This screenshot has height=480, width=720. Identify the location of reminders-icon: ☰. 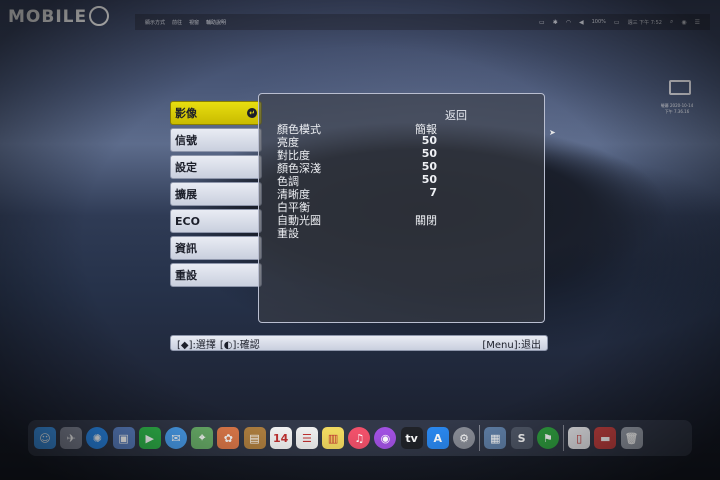
(306, 438).